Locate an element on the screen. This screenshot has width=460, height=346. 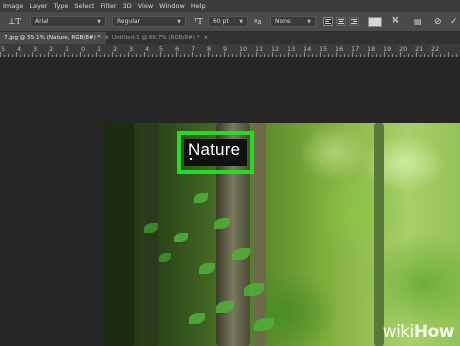
menu-help: Help is located at coordinates (198, 6).